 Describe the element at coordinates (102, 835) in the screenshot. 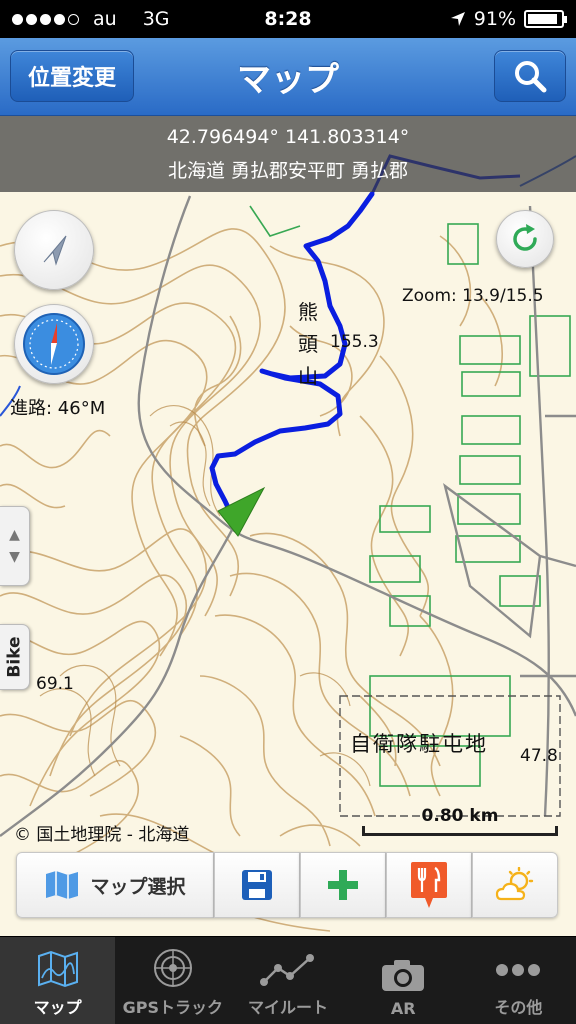

I see `map-copyright: © 国土地理院 - 北海道` at that location.